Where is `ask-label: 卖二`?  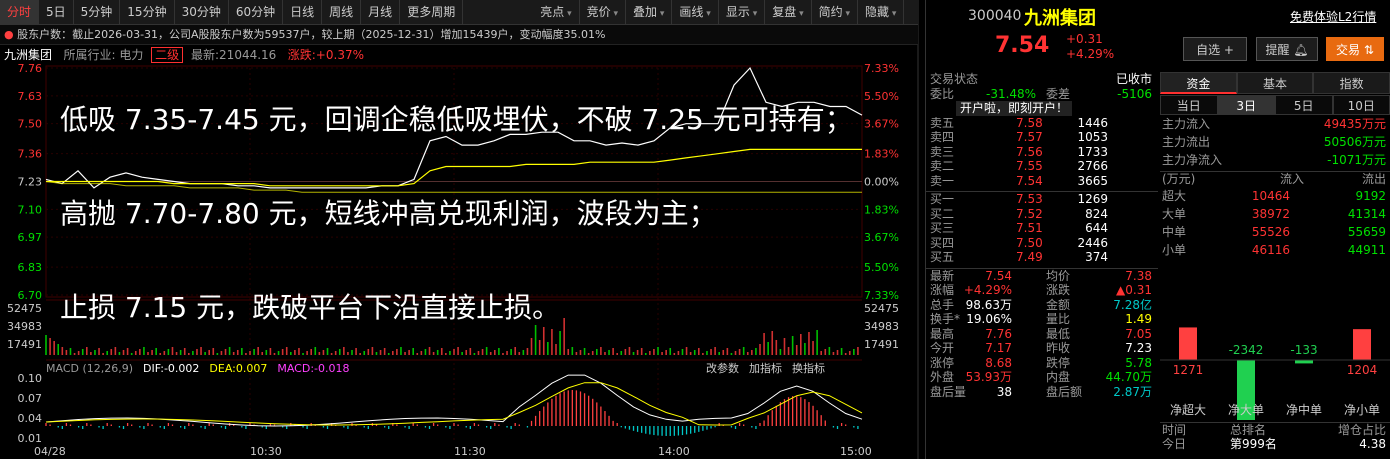 ask-label: 卖二 is located at coordinates (942, 166).